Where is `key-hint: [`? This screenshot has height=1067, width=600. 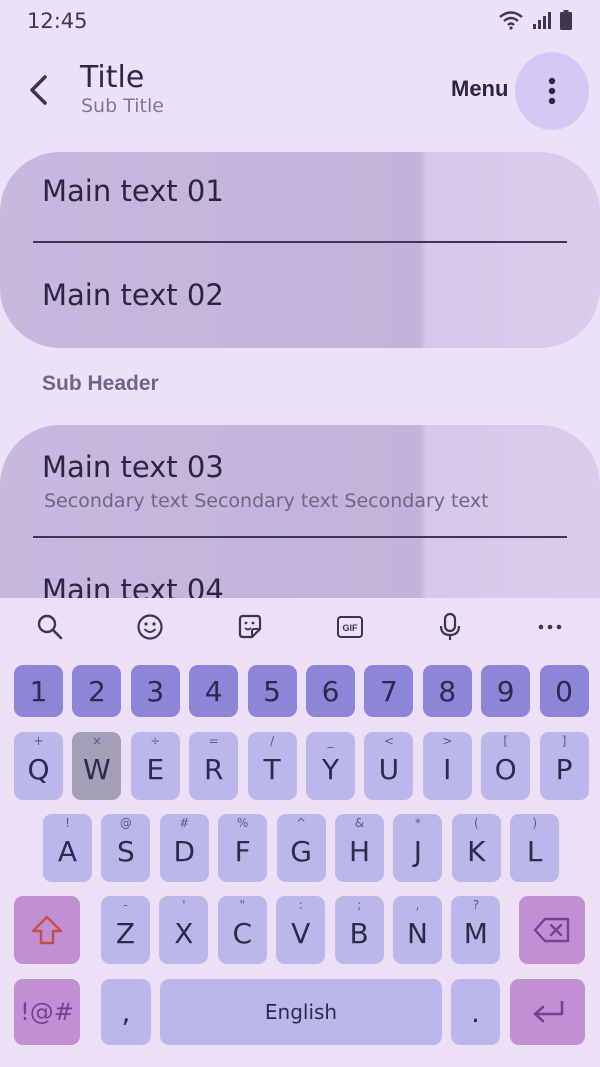 key-hint: [ is located at coordinates (506, 741).